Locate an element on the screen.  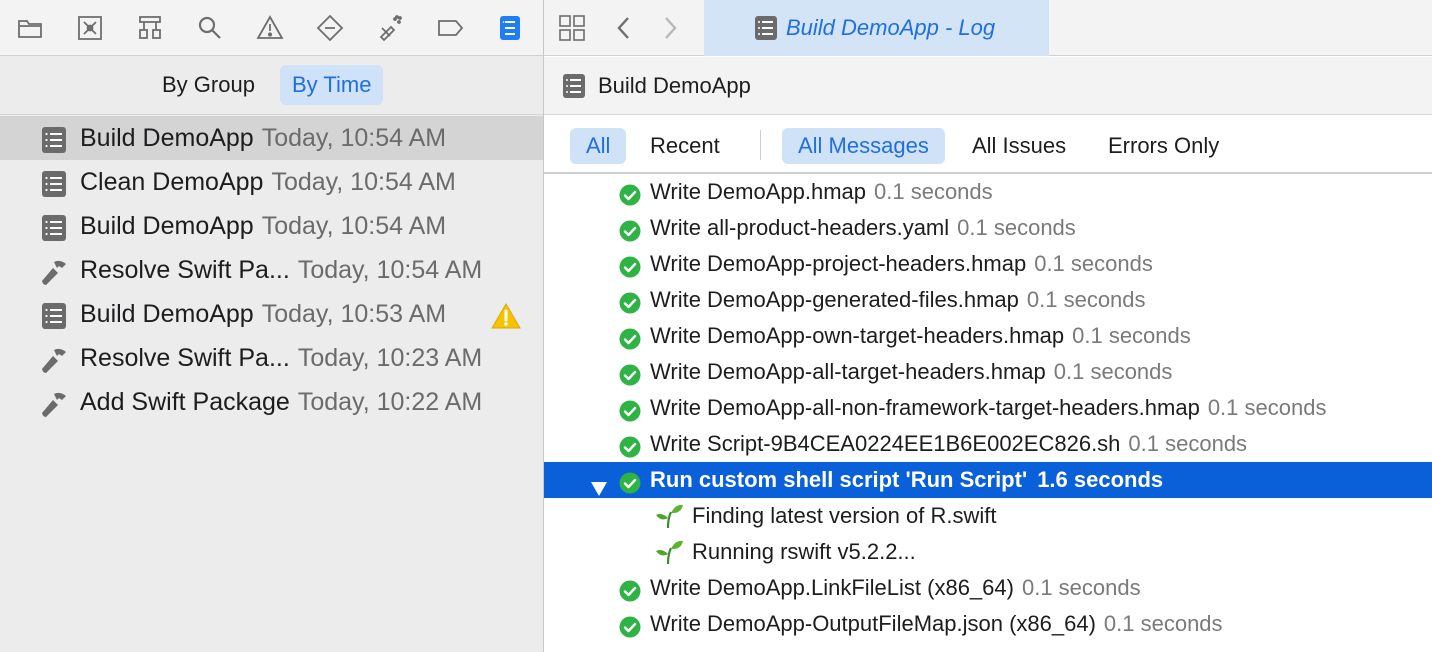
log-item-time: Today, 10:53 AM is located at coordinates (354, 314).